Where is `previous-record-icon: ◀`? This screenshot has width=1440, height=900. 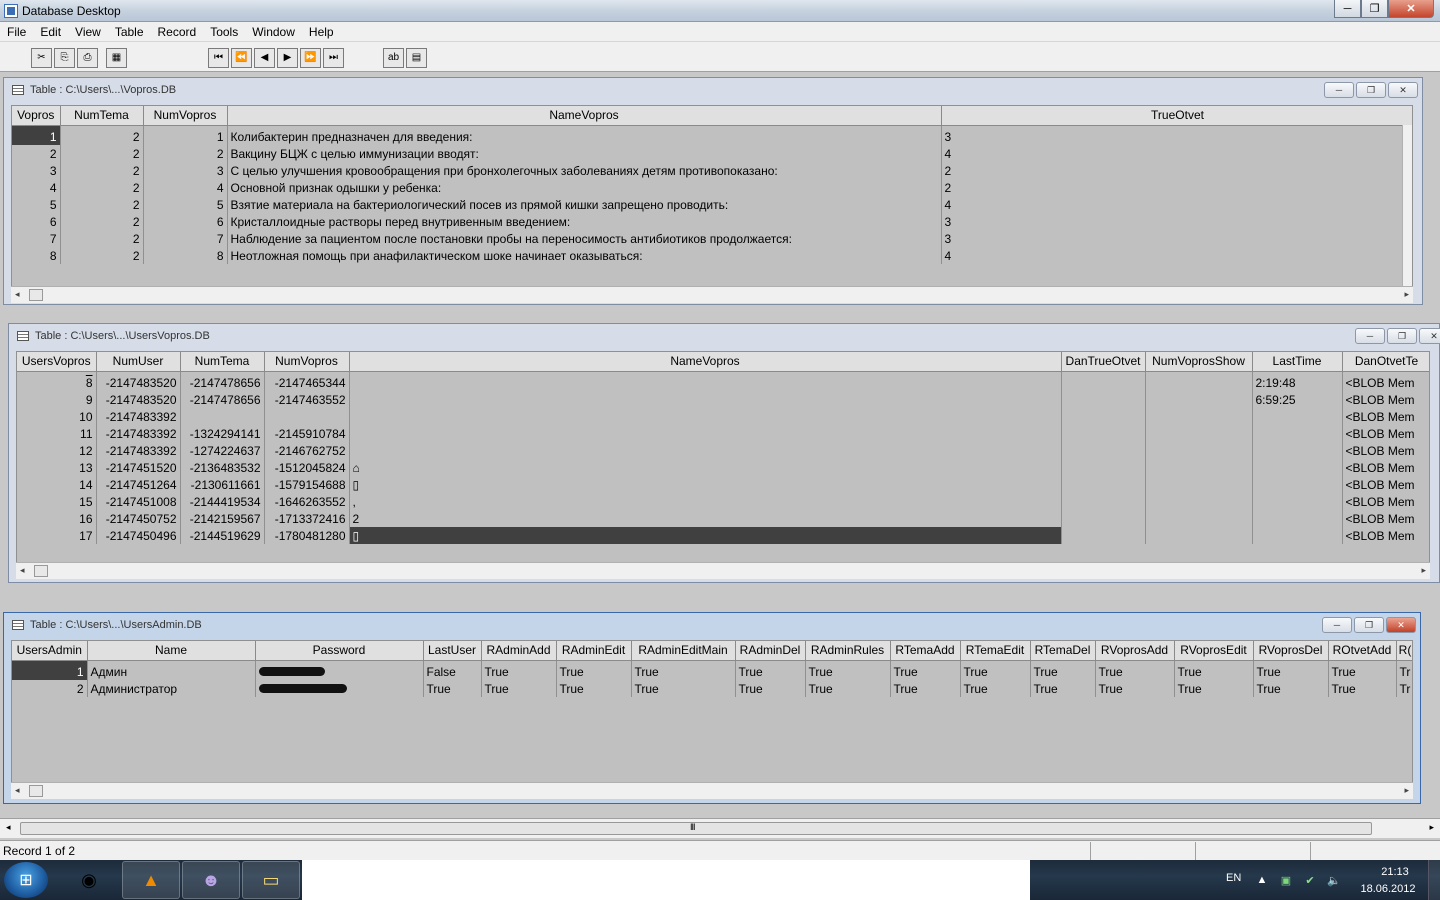 previous-record-icon: ◀ is located at coordinates (264, 58).